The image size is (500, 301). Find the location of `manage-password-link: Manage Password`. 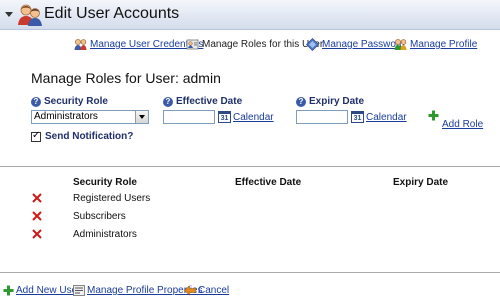

manage-password-link: Manage Password is located at coordinates (355, 44).